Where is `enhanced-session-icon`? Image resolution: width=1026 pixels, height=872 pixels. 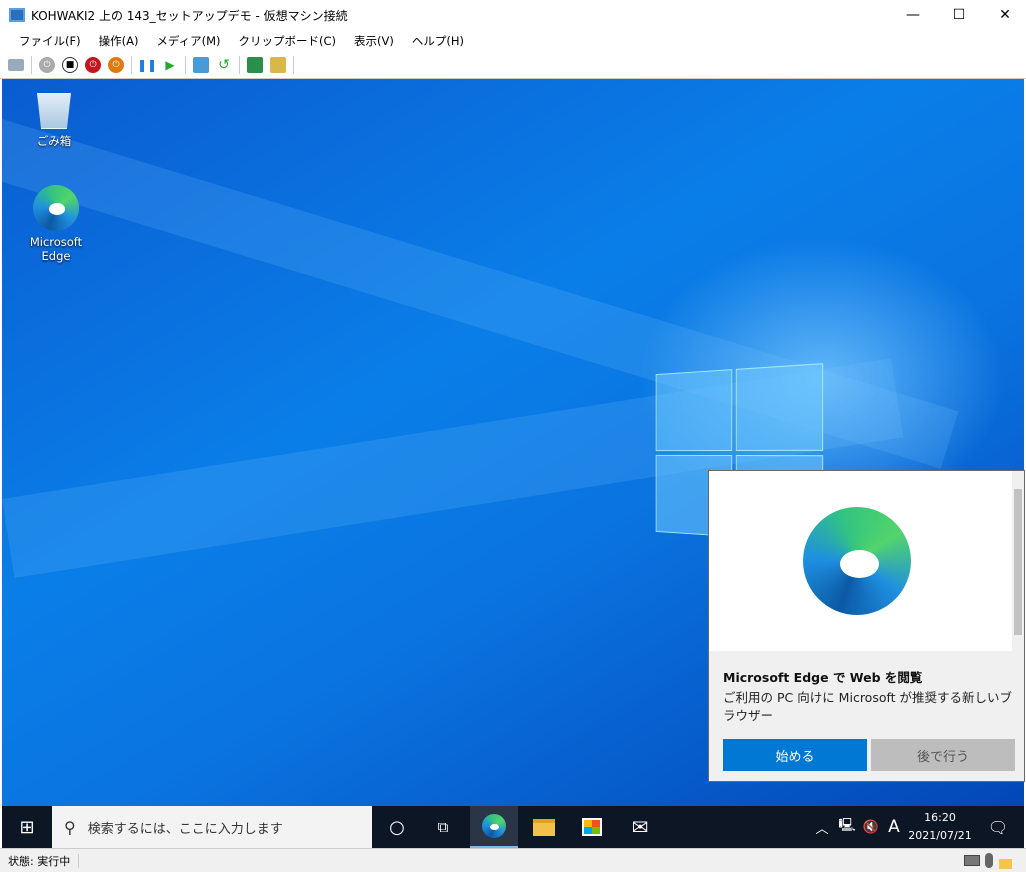 enhanced-session-icon is located at coordinates (255, 65).